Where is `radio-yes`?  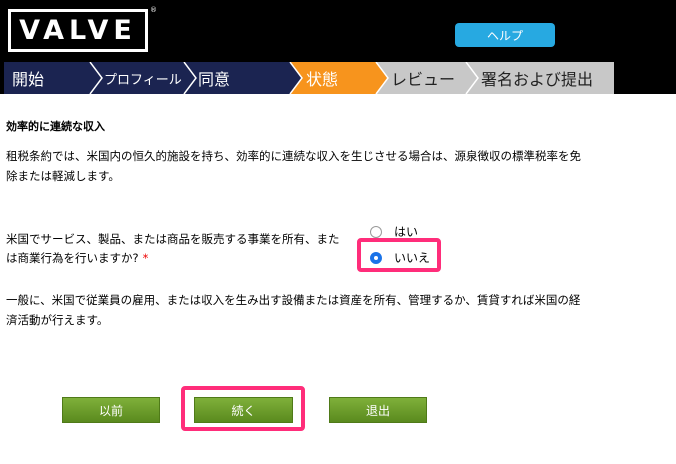
radio-yes is located at coordinates (376, 231).